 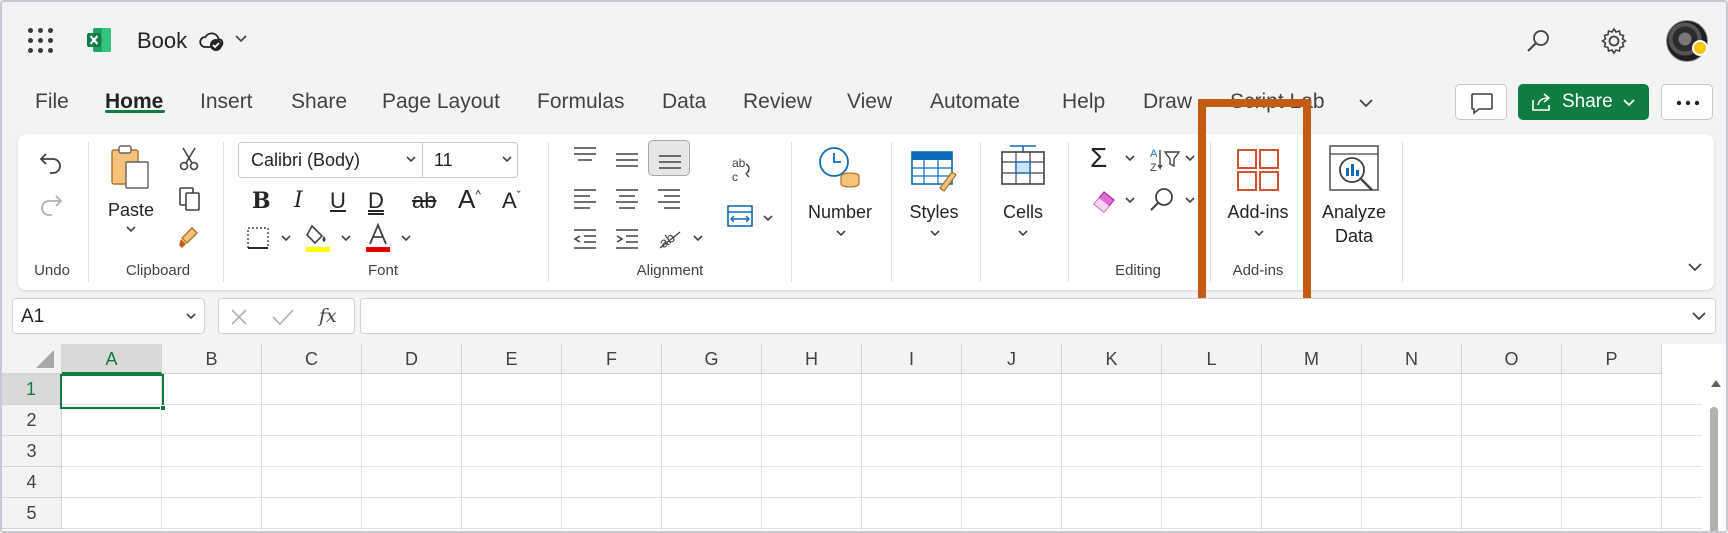 What do you see at coordinates (305, 160) in the screenshot?
I see `font-name-value: Calibri (Body)` at bounding box center [305, 160].